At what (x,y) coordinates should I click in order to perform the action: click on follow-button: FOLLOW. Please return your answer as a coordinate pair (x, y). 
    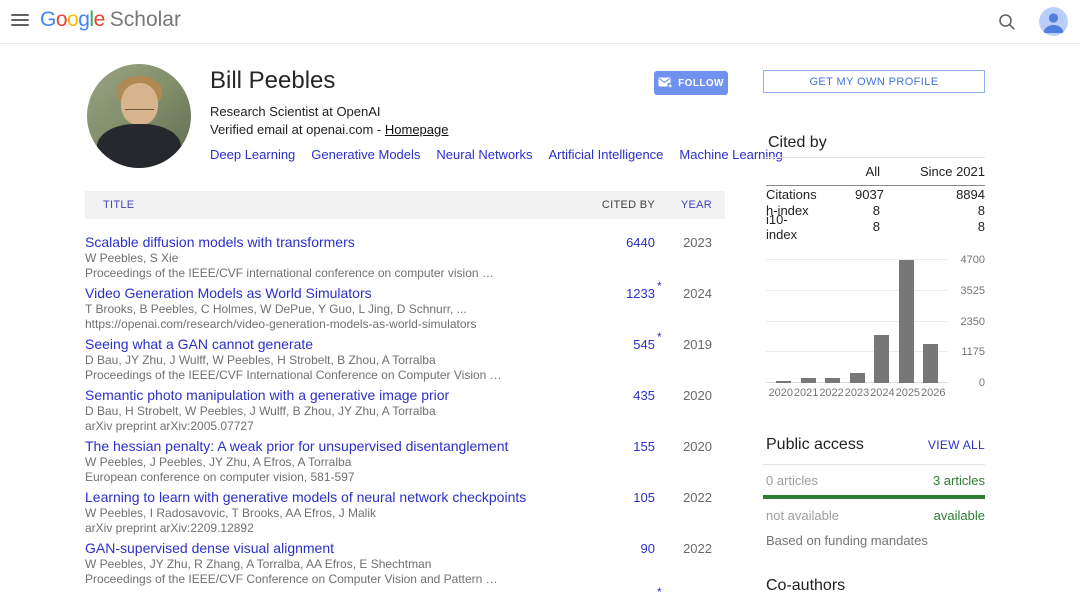
    Looking at the image, I should click on (691, 83).